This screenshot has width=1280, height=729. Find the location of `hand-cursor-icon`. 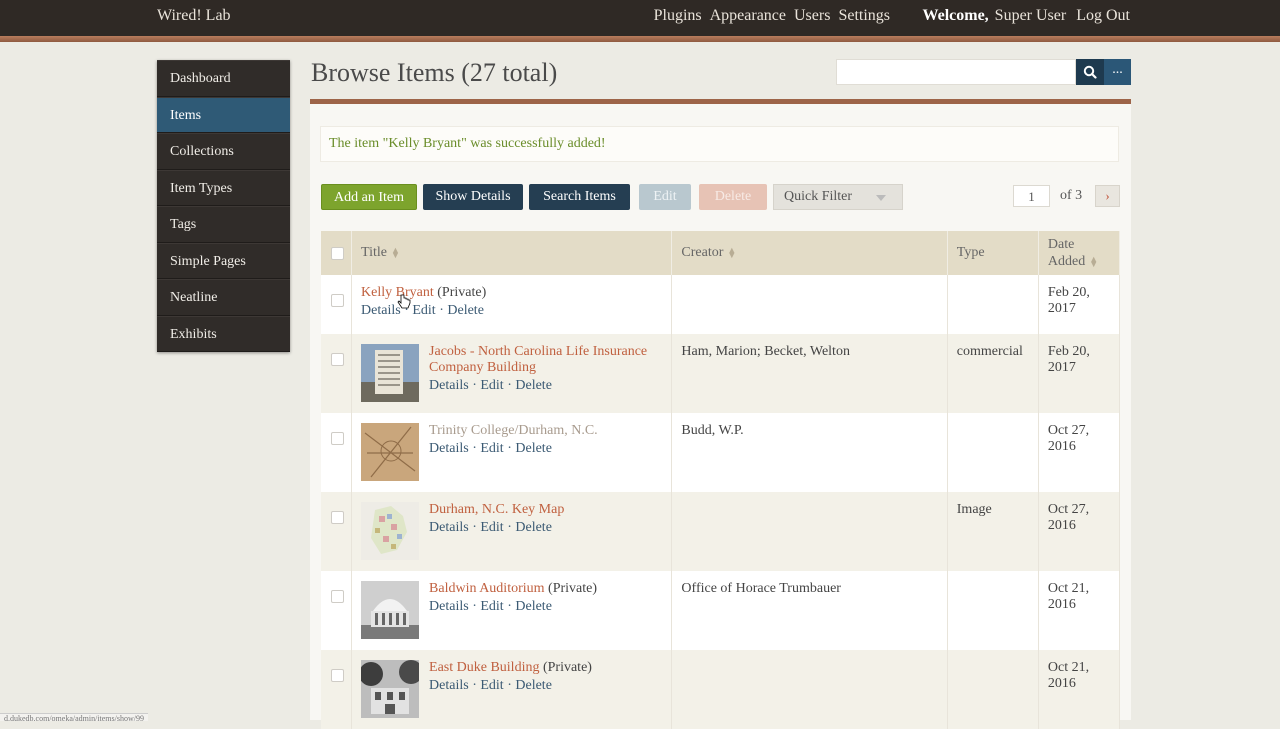

hand-cursor-icon is located at coordinates (404, 301).